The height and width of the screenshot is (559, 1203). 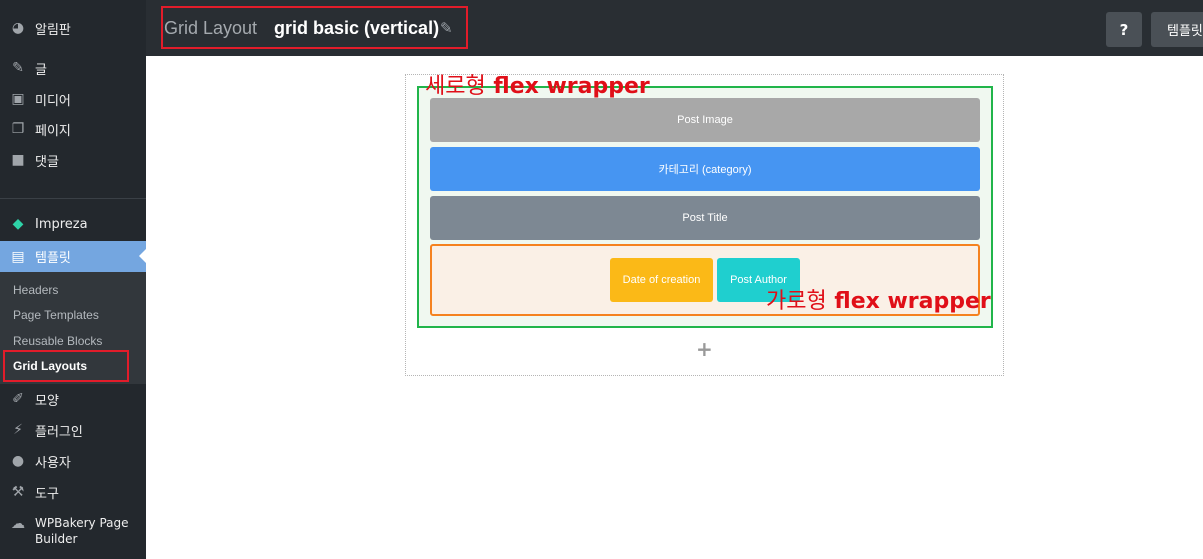 I want to click on menu-wpbakery-label: WPBakery Page Builder, so click(x=82, y=531).